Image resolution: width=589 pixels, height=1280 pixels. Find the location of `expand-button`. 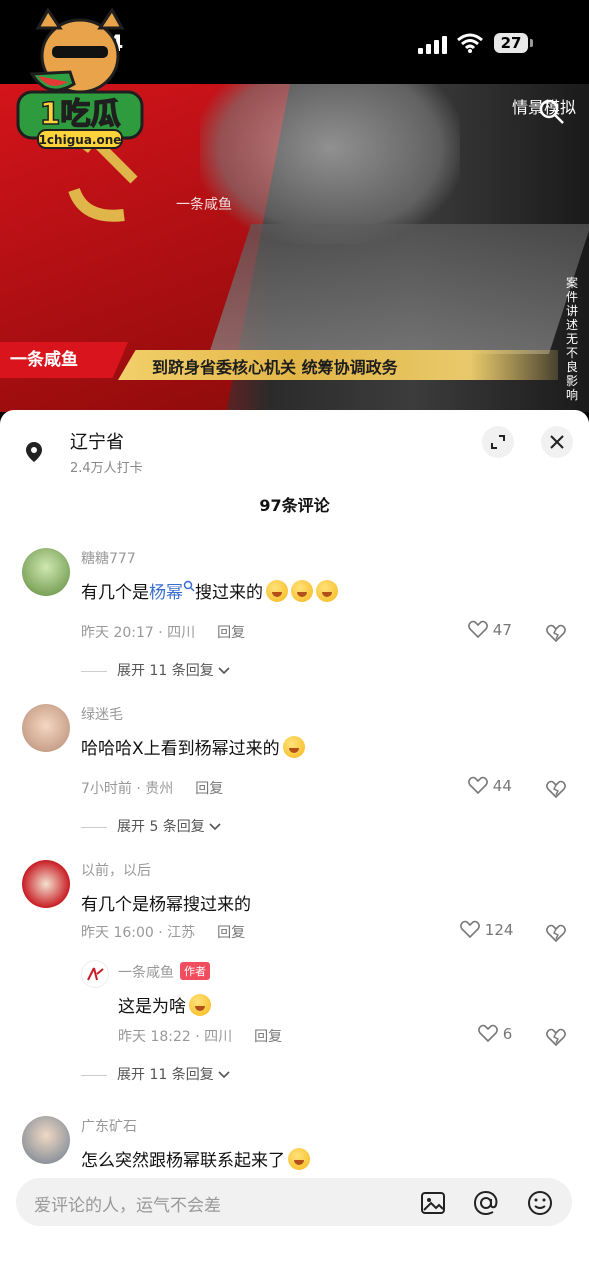

expand-button is located at coordinates (498, 442).